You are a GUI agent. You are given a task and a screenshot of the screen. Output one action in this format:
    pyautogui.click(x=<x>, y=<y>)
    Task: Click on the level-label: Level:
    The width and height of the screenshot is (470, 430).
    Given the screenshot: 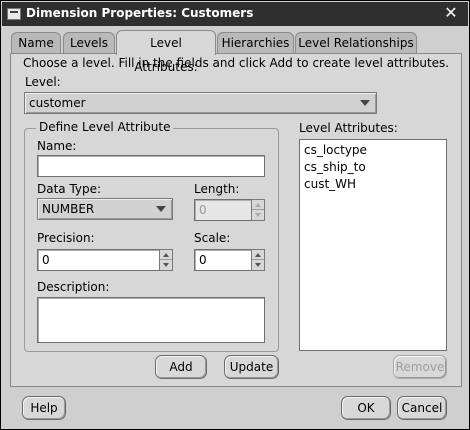 What is the action you would take?
    pyautogui.click(x=43, y=82)
    